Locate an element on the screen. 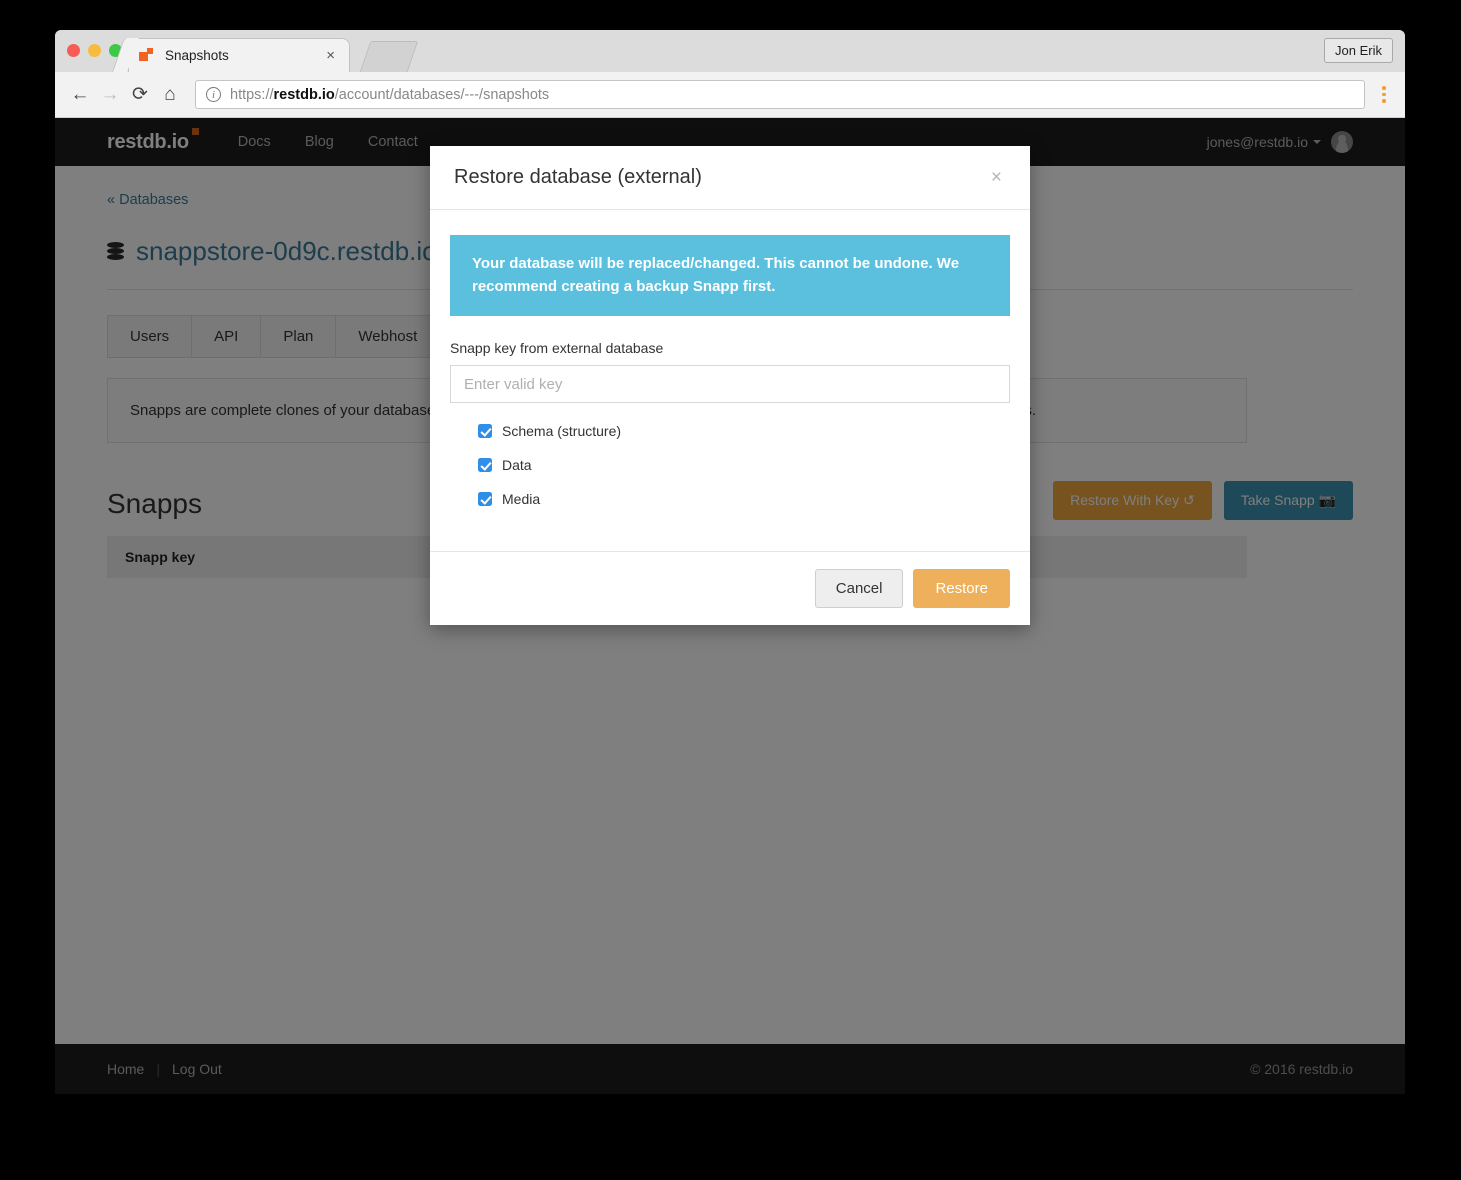 The height and width of the screenshot is (1180, 1461). modal-header: Restore database (external) × is located at coordinates (730, 178).